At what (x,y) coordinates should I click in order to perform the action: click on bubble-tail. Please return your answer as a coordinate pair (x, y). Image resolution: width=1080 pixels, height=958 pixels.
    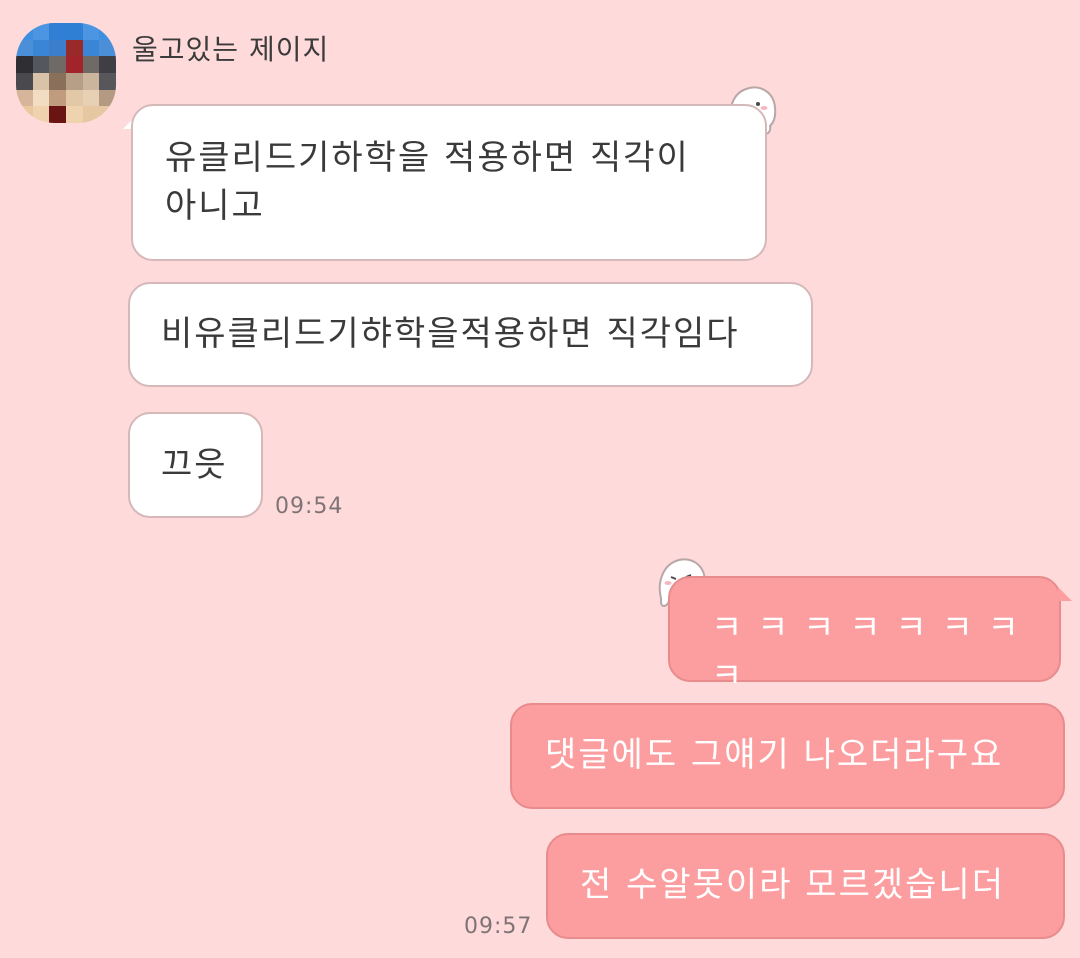
    Looking at the image, I should click on (1065, 594).